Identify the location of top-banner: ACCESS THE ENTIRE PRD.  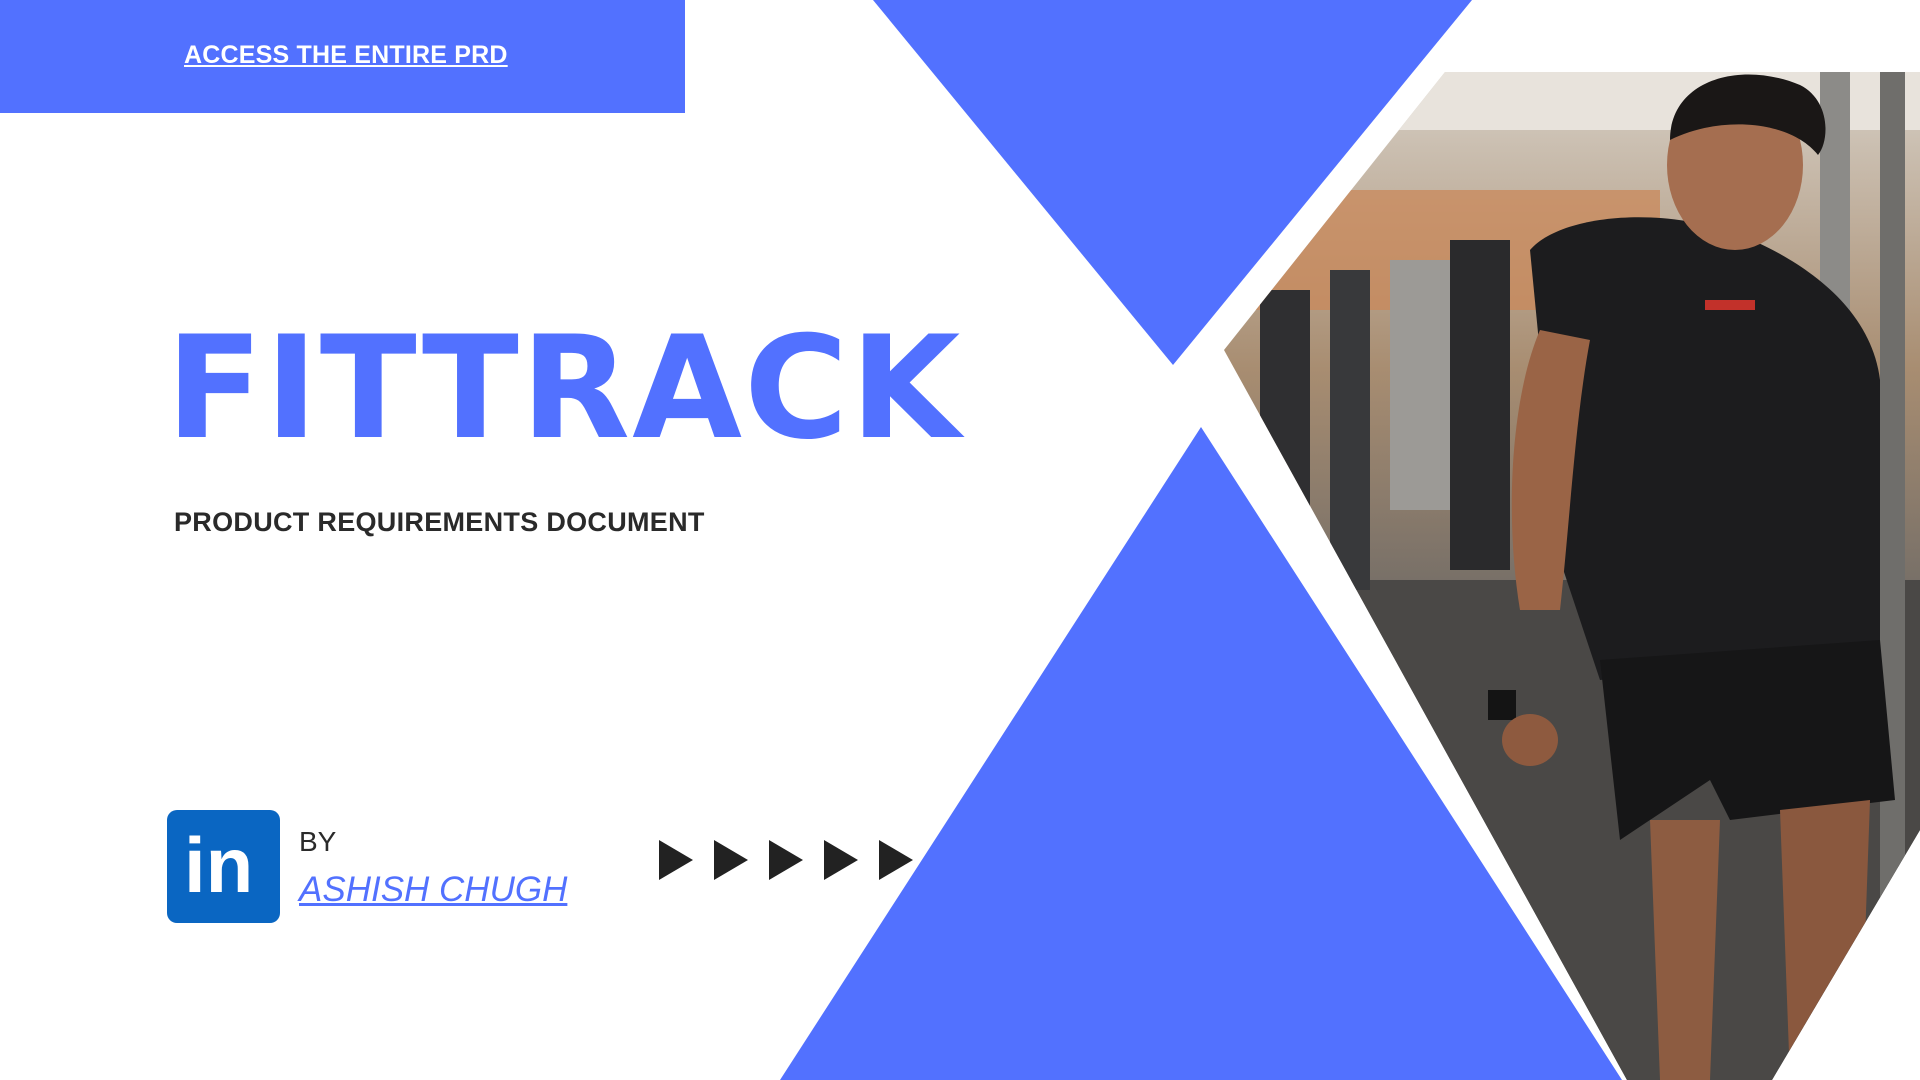
(342, 56).